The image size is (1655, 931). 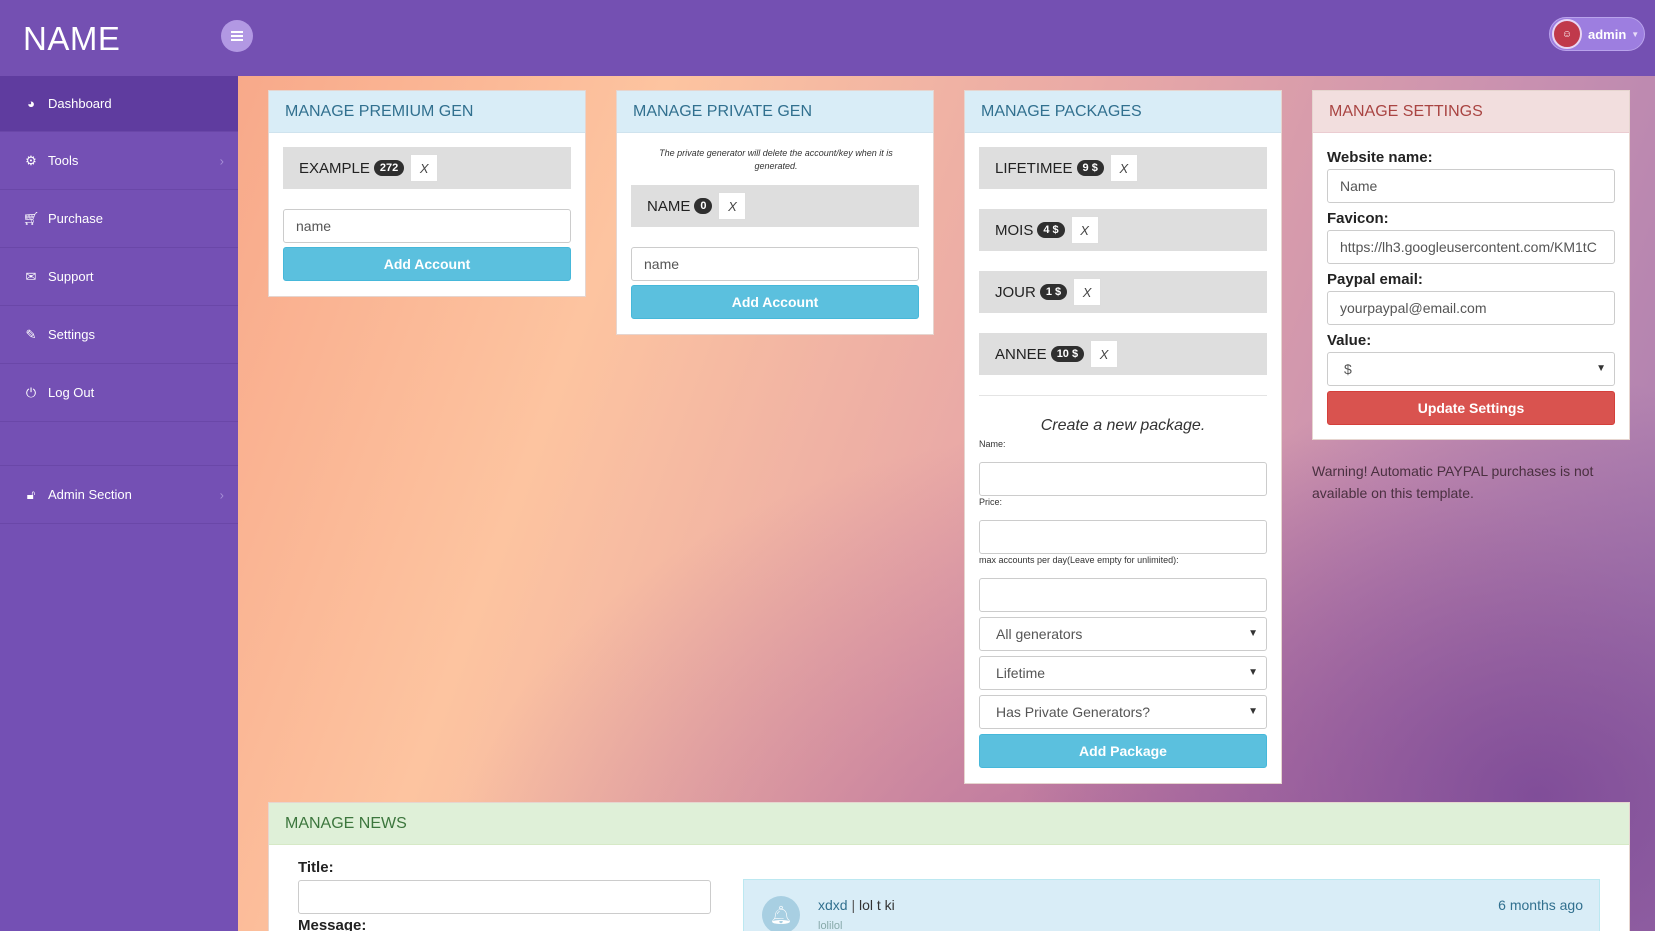 I want to click on user-menu-button: ☺ admin ▼, so click(x=1597, y=34).